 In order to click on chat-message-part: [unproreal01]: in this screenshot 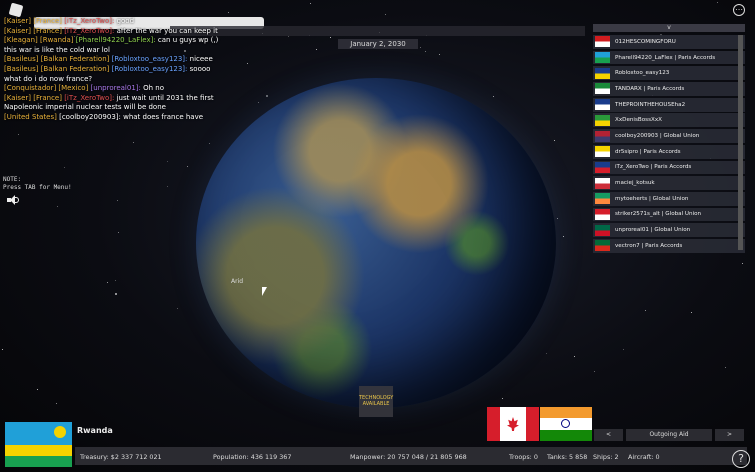, I will do `click(117, 88)`.